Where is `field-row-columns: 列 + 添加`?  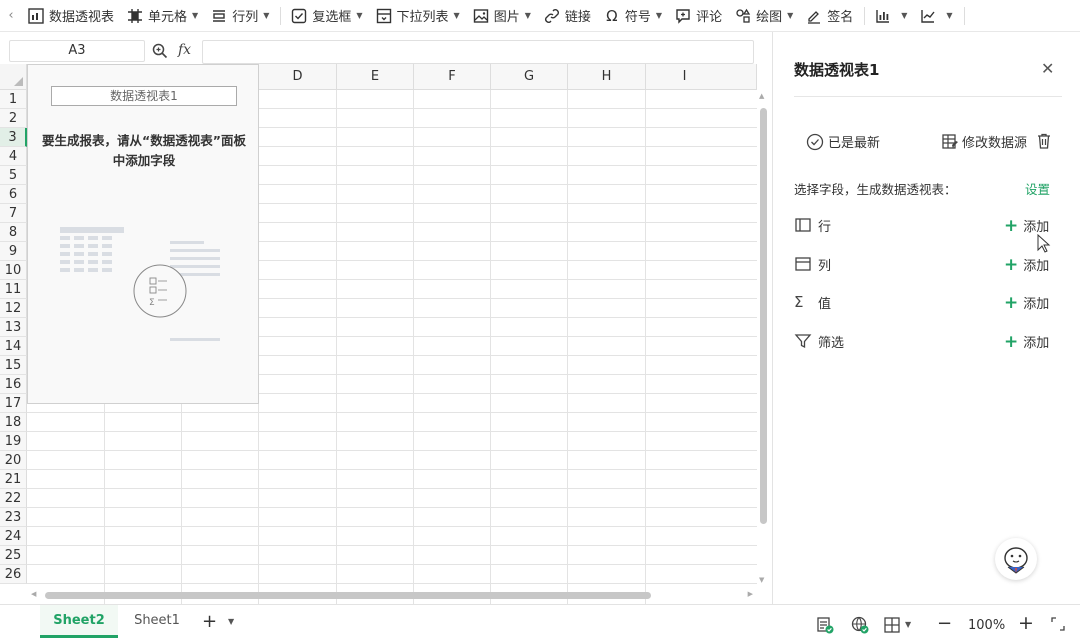
field-row-columns: 列 + 添加 is located at coordinates (928, 264).